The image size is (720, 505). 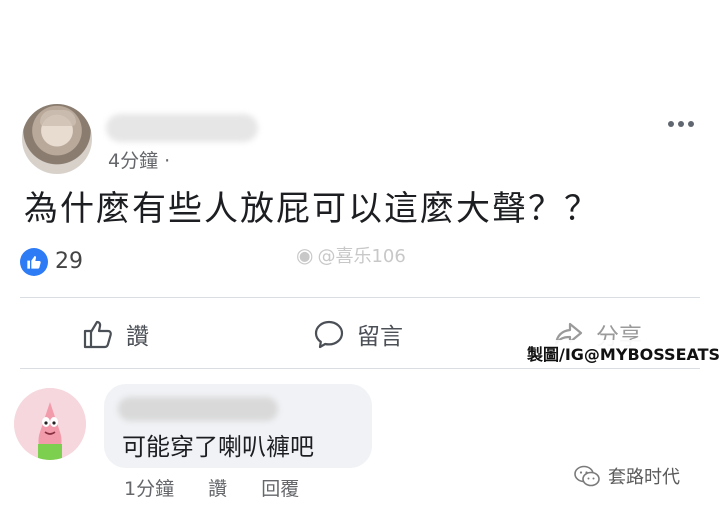 What do you see at coordinates (644, 477) in the screenshot?
I see `brand-name: 套路时代` at bounding box center [644, 477].